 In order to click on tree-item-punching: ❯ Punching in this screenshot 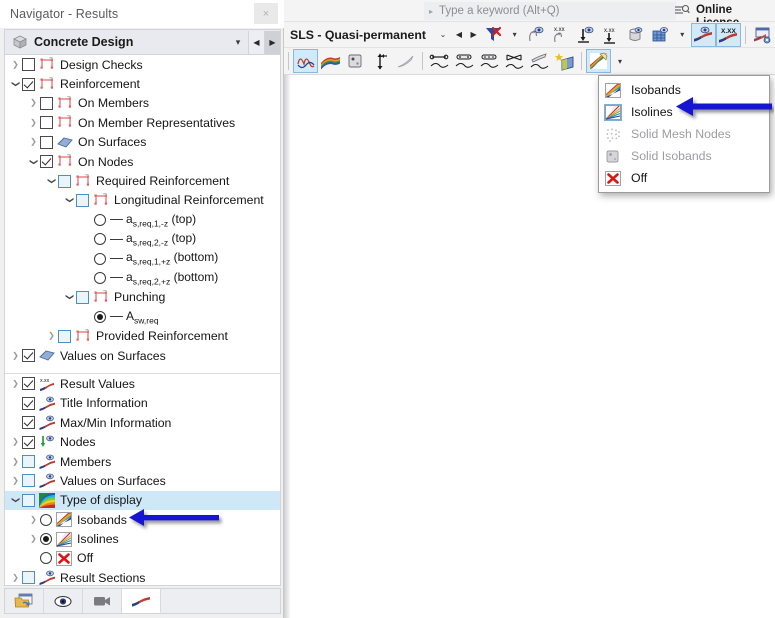, I will do `click(142, 297)`.